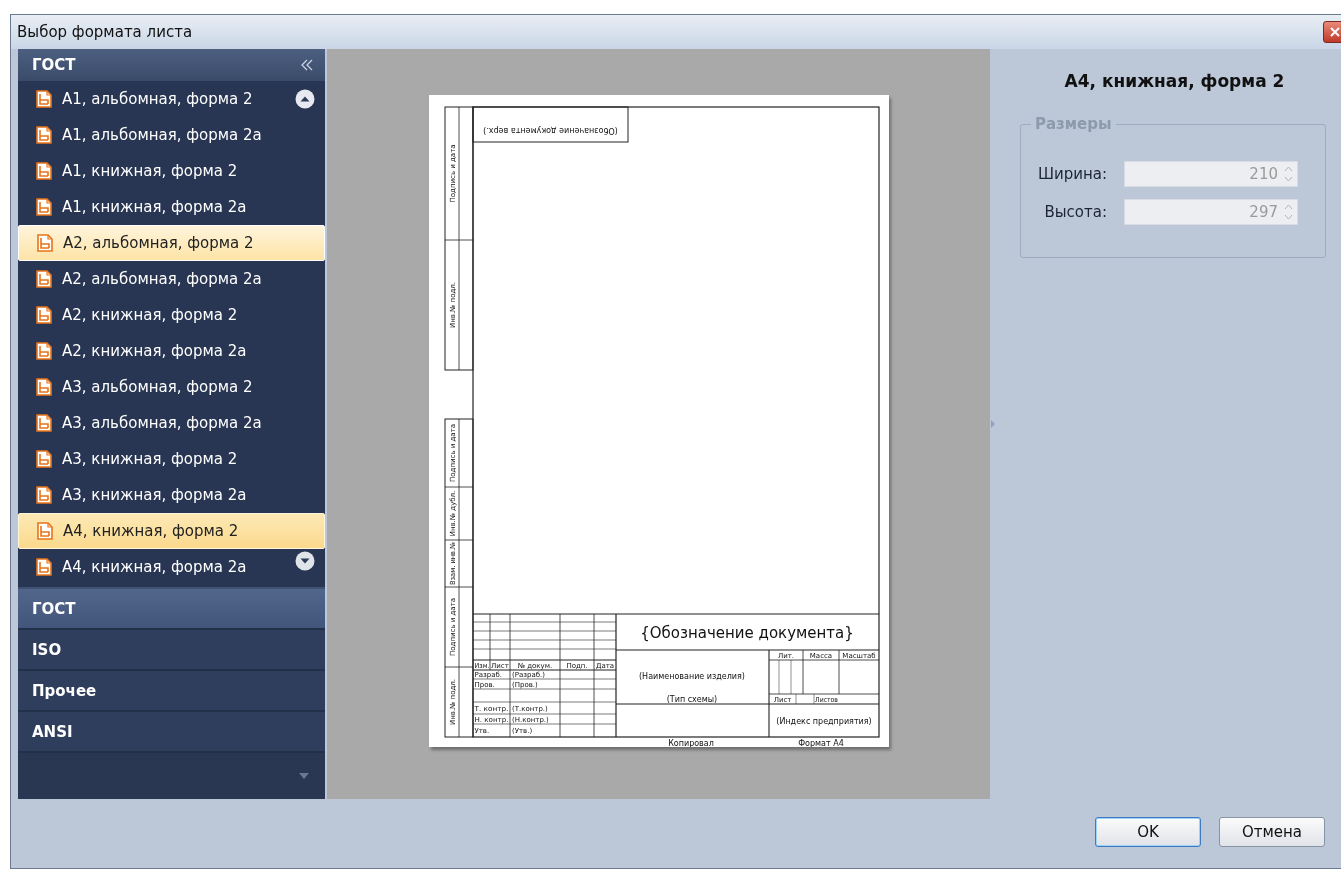 This screenshot has width=1341, height=869. Describe the element at coordinates (171, 567) in the screenshot. I see `sidebar-item: А4, книжная, форма 2а` at that location.